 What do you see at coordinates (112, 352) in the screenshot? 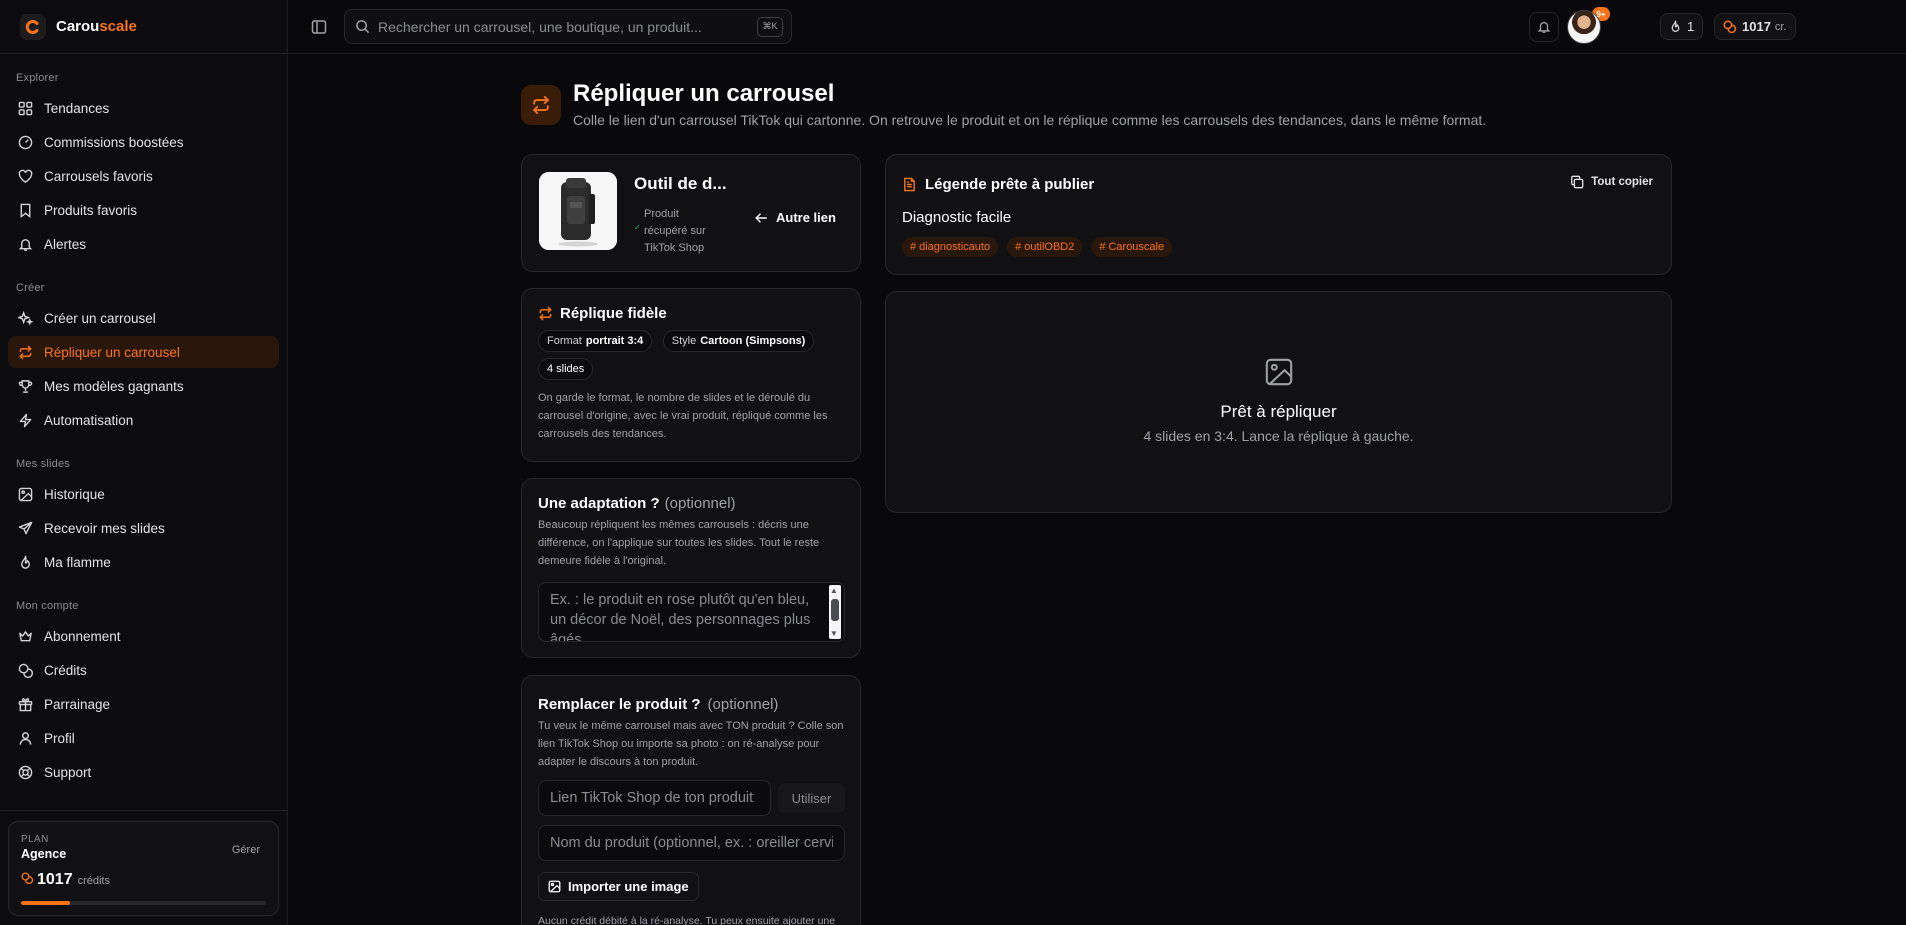
I see `sidebar-item-label: Répliquer un carrousel` at bounding box center [112, 352].